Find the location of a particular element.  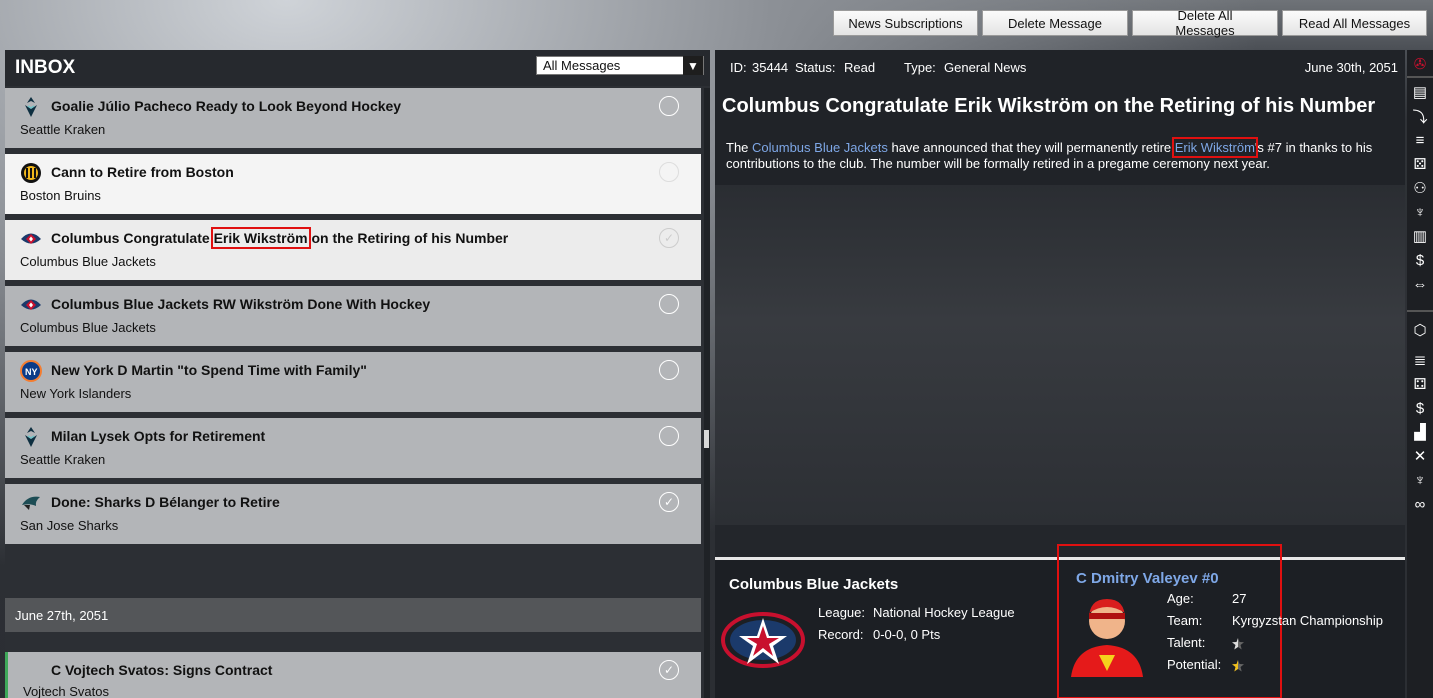

read-all-messages-button: Read All Messages is located at coordinates (1354, 23).